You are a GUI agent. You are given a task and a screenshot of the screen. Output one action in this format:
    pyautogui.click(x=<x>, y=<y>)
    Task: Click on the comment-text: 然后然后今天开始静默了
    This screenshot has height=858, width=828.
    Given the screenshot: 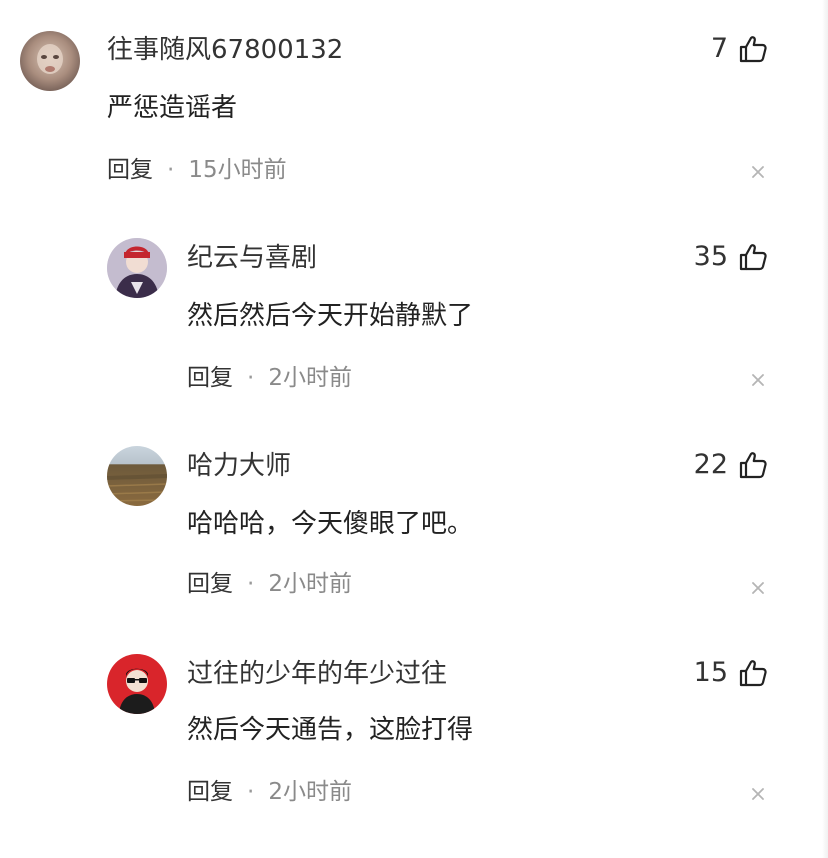 What is the action you would take?
    pyautogui.click(x=330, y=316)
    